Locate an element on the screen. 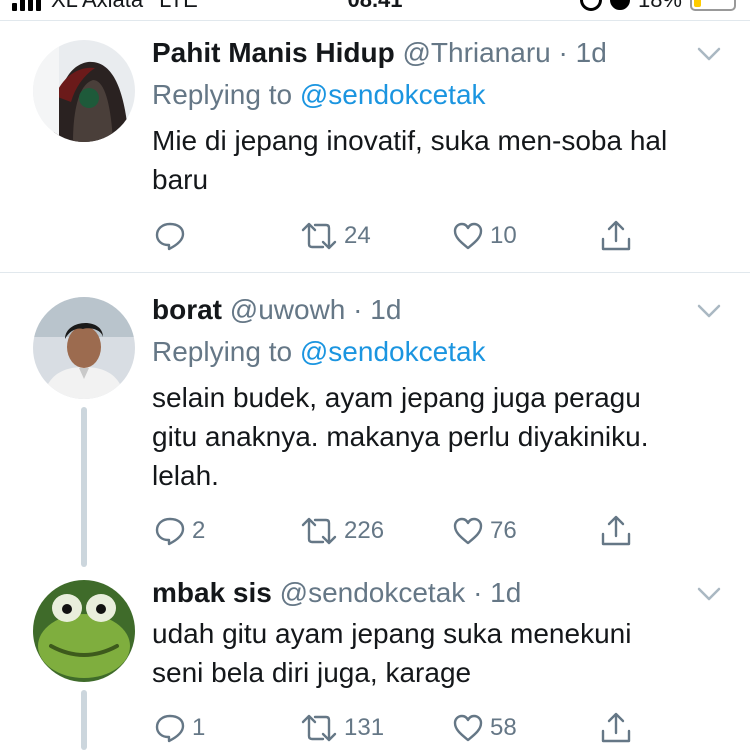 This screenshot has height=750, width=750. retweet-button: 131 is located at coordinates (342, 728).